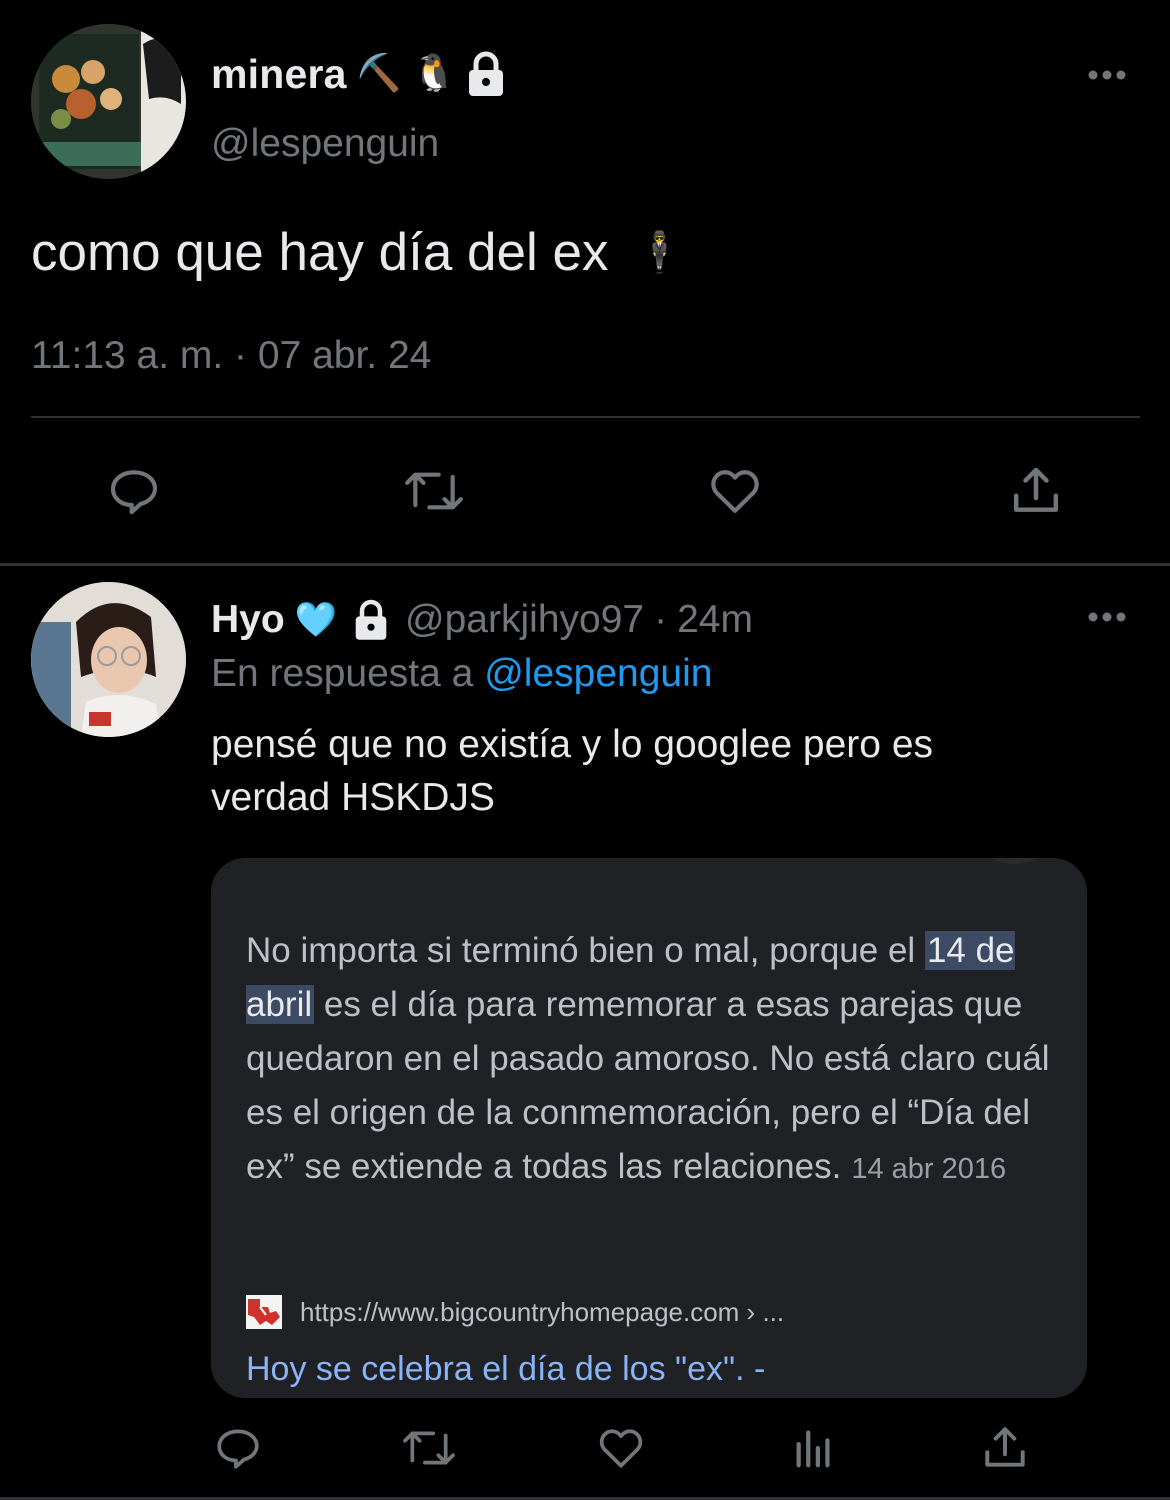 The height and width of the screenshot is (1500, 1170). I want to click on reply-header: Hyo 🩵 @parkjihyo97 · 24m, so click(482, 620).